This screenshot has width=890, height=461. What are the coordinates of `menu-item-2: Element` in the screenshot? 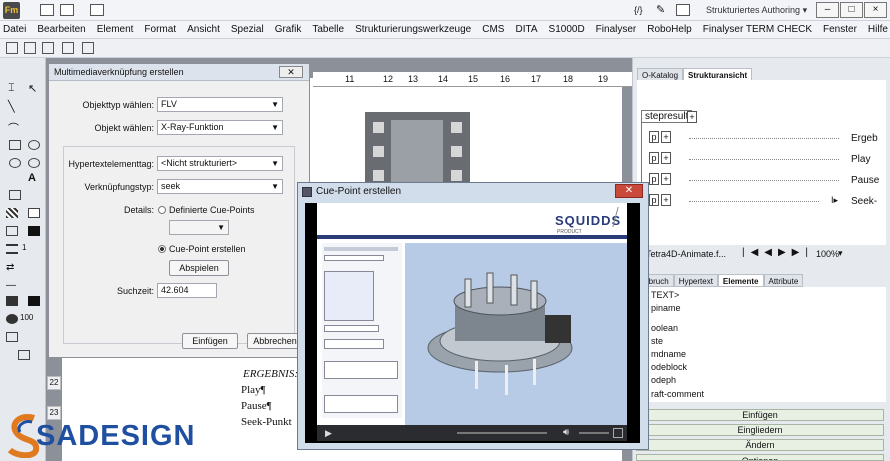 It's located at (115, 29).